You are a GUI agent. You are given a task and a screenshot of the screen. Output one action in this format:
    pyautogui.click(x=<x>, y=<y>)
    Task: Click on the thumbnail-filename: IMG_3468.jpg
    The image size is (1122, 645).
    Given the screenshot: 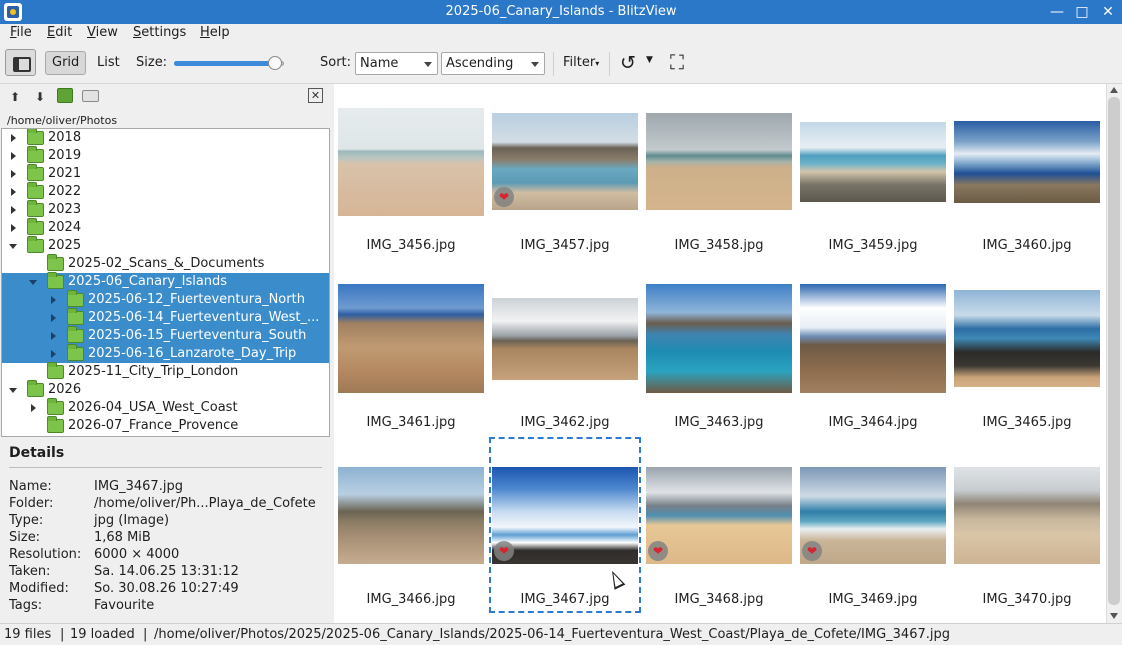 What is the action you would take?
    pyautogui.click(x=719, y=599)
    